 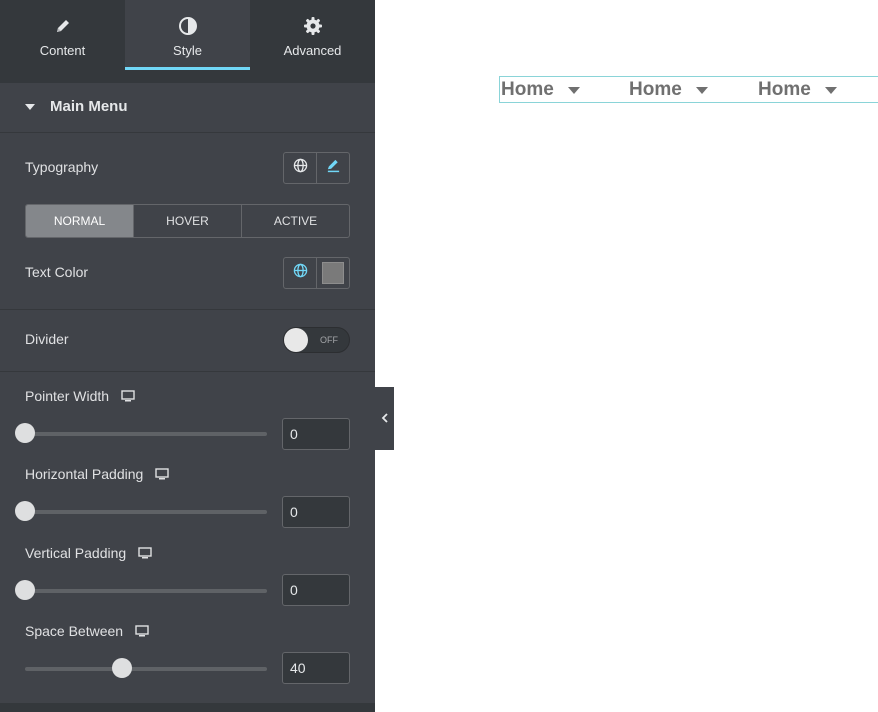 I want to click on panel-tabs: Content Style Advanced, so click(x=187, y=35).